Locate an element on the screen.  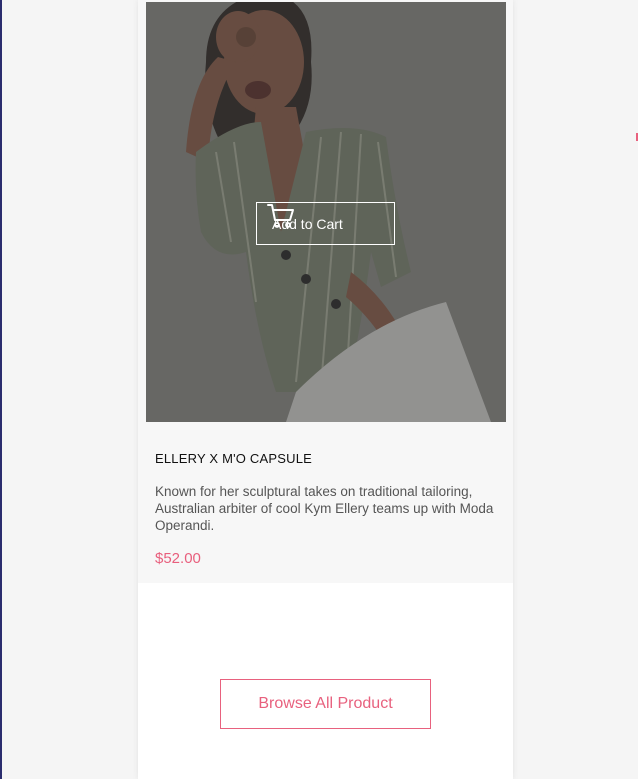
add-to-cart-button: Add to Cart is located at coordinates (325, 223).